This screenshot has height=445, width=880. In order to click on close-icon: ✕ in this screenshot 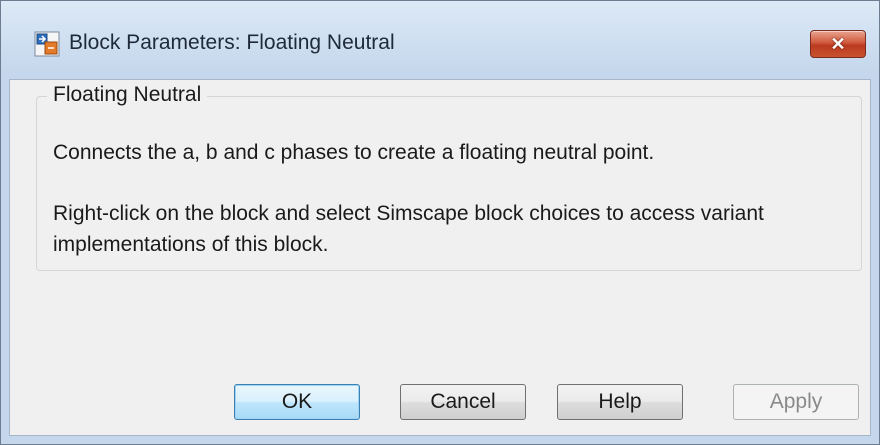, I will do `click(838, 43)`.